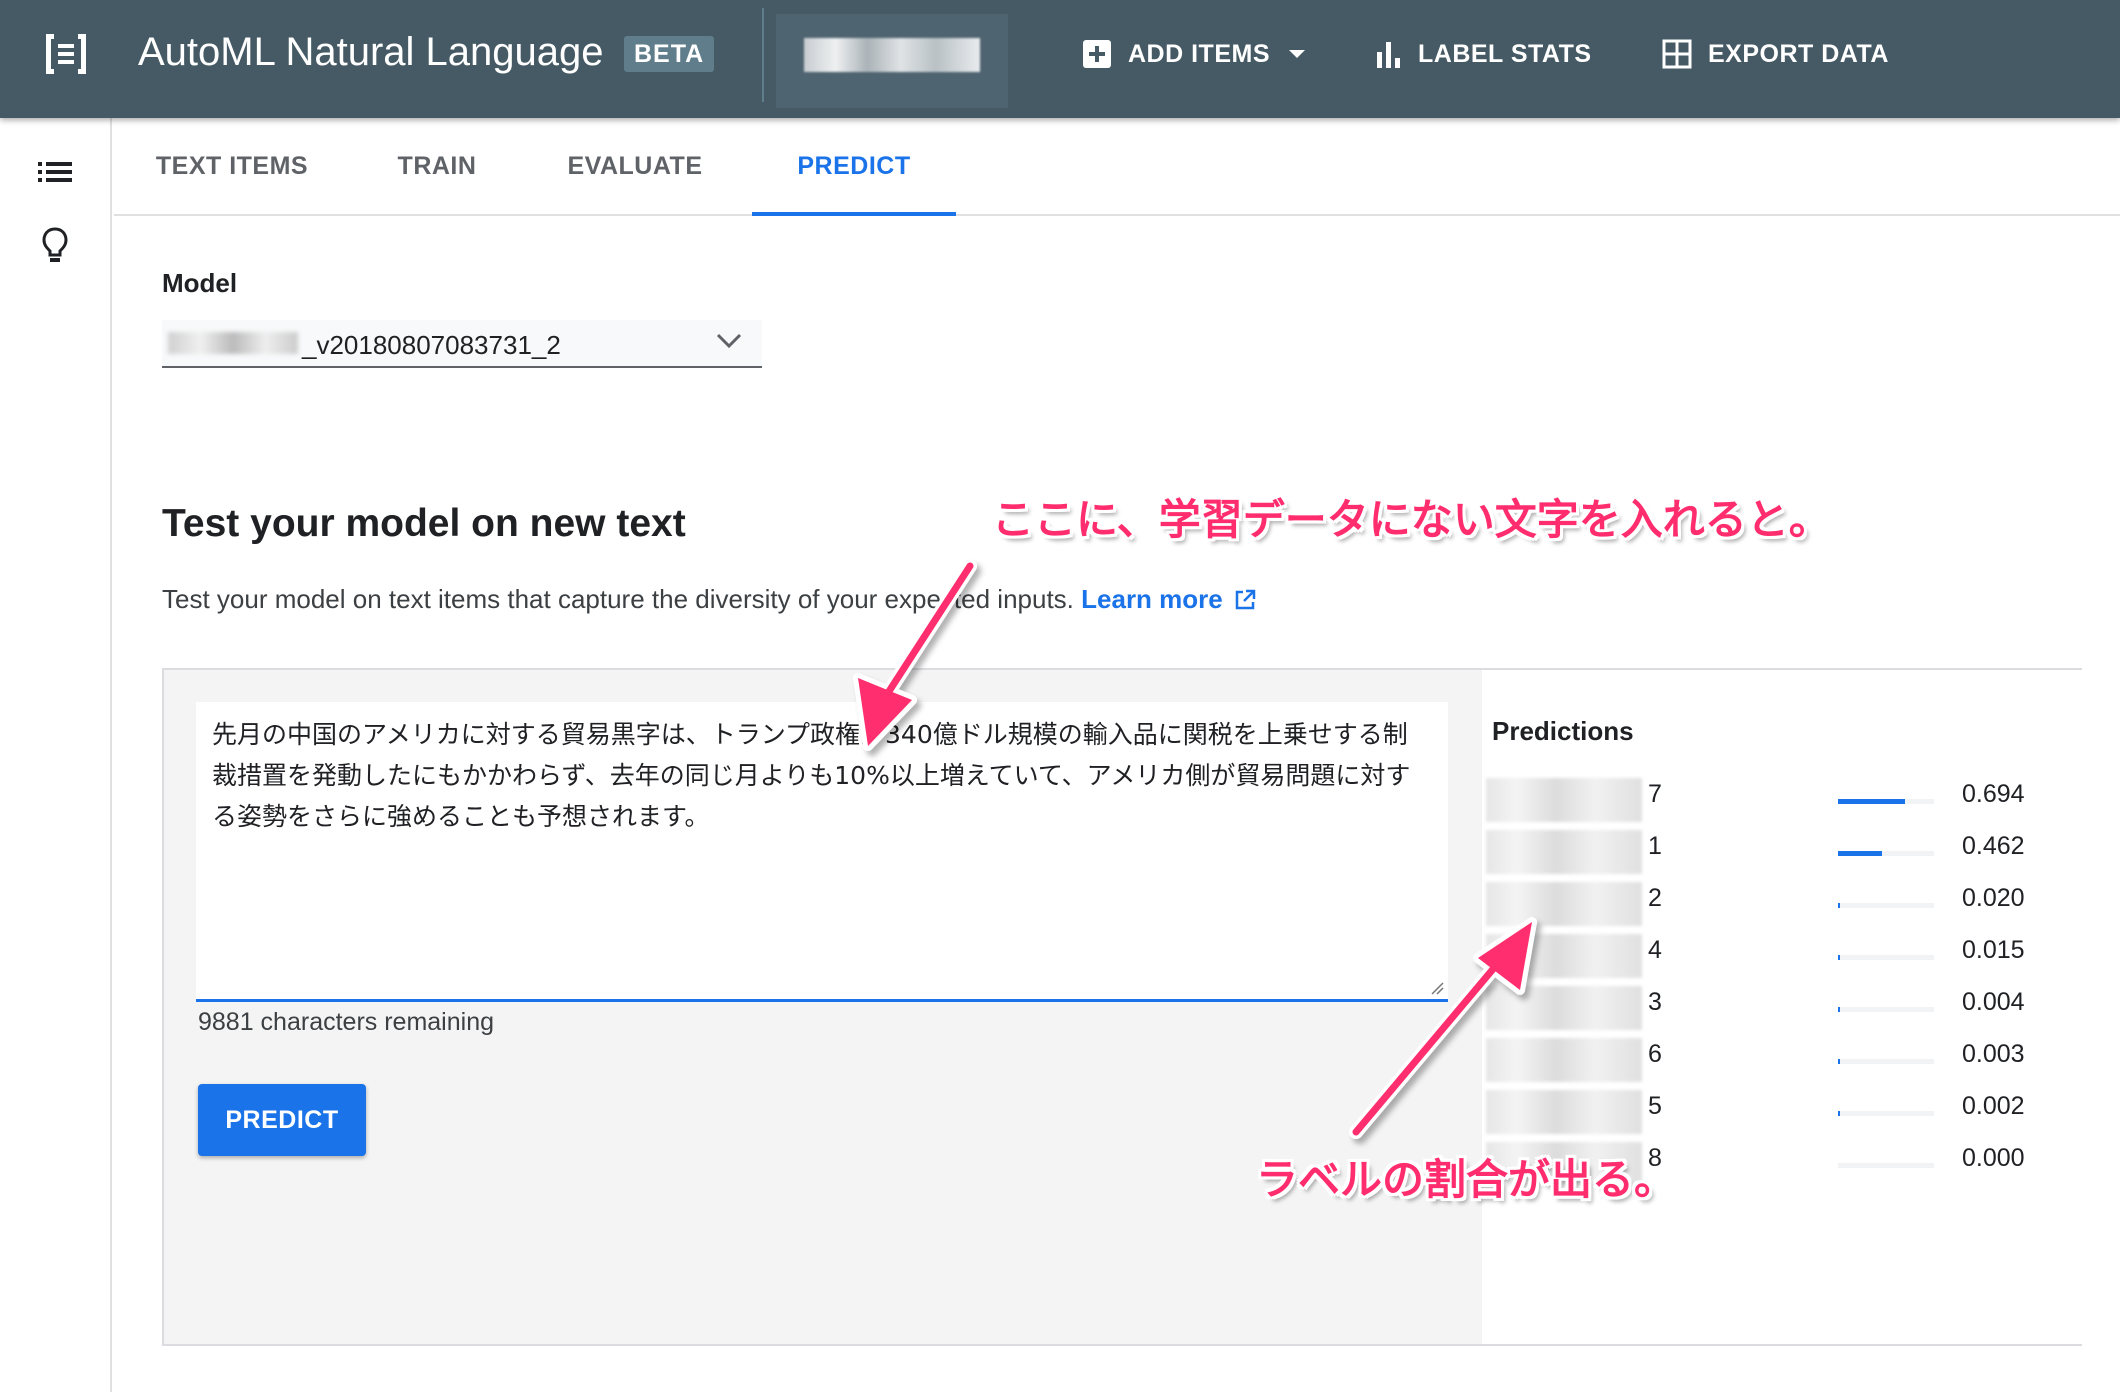  Describe the element at coordinates (1297, 54) in the screenshot. I see `caret-down-icon` at that location.